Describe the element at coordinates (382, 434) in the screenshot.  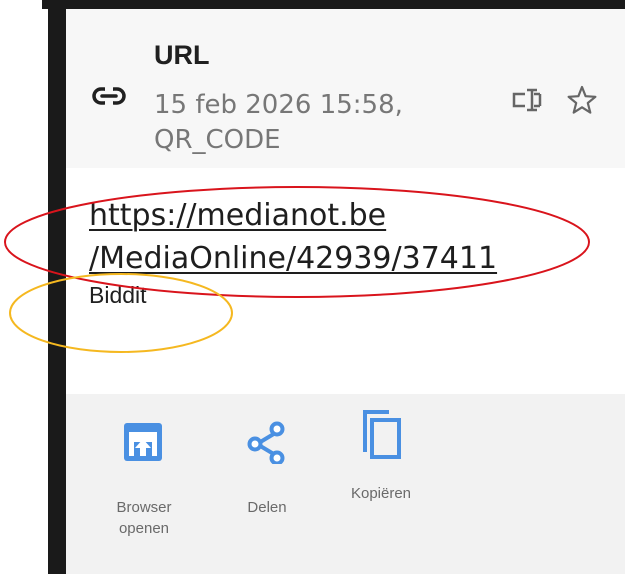
I see `copy-icon` at that location.